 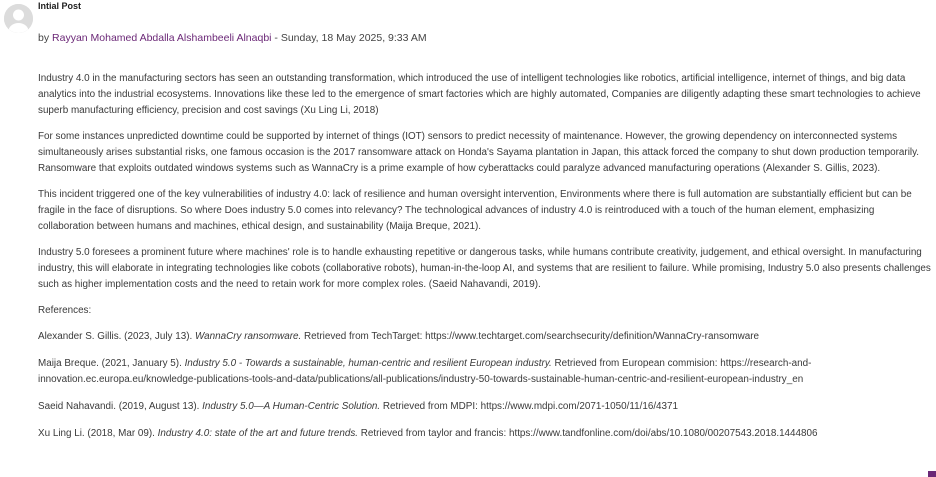 I want to click on post-title: Intial Post, so click(x=60, y=6).